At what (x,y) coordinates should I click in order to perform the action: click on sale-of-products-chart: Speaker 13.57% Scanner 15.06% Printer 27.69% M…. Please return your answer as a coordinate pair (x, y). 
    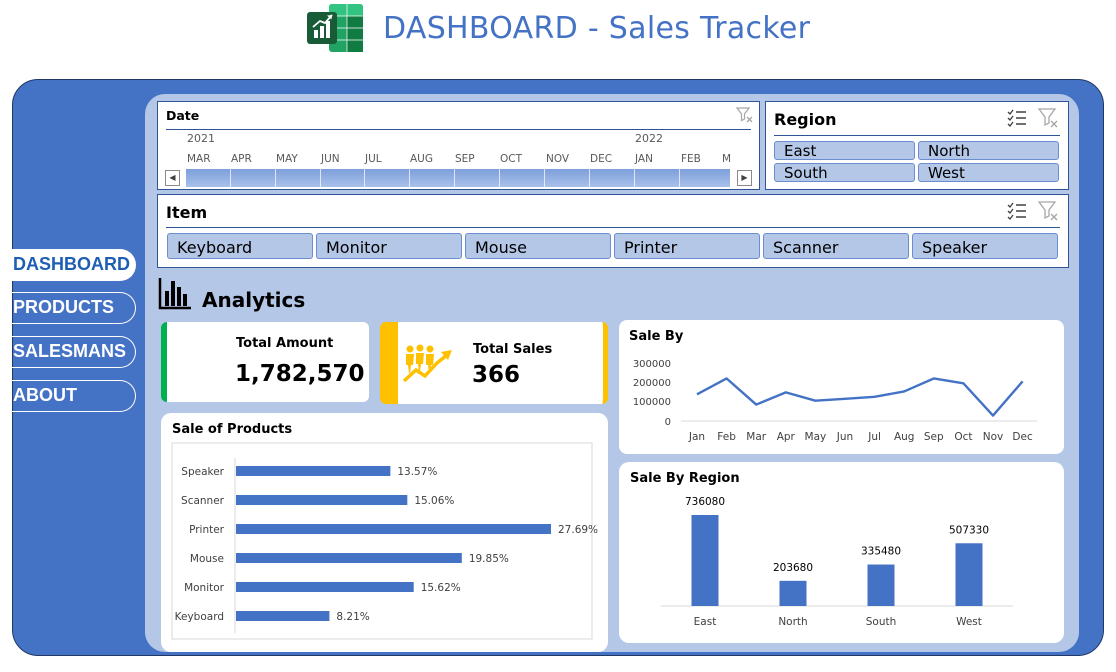
    Looking at the image, I should click on (384, 541).